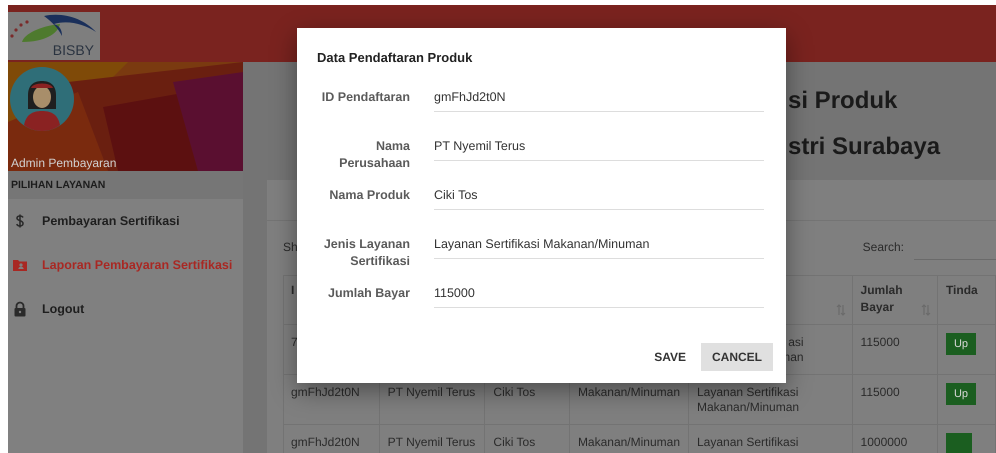 This screenshot has height=453, width=996. Describe the element at coordinates (395, 58) in the screenshot. I see `dialog-title: Data Pendaftaran Produk` at that location.